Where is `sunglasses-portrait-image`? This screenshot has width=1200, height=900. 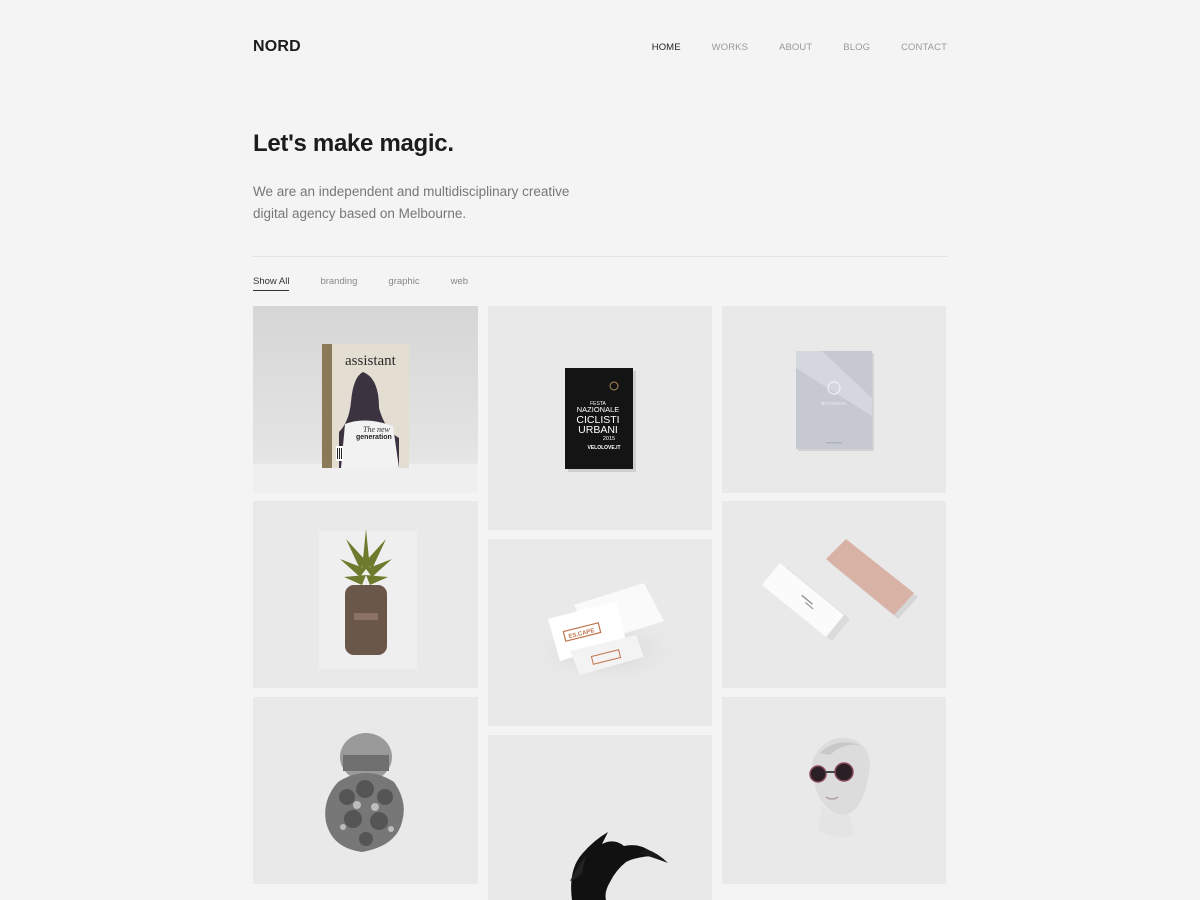
sunglasses-portrait-image is located at coordinates (834, 790).